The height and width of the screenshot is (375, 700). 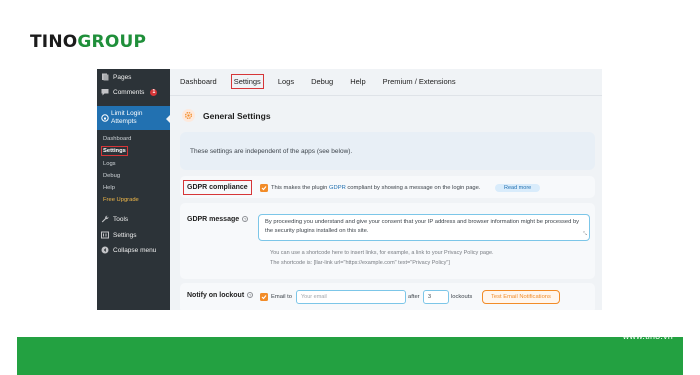 I want to click on sidebar-item-label: Tools, so click(x=121, y=219).